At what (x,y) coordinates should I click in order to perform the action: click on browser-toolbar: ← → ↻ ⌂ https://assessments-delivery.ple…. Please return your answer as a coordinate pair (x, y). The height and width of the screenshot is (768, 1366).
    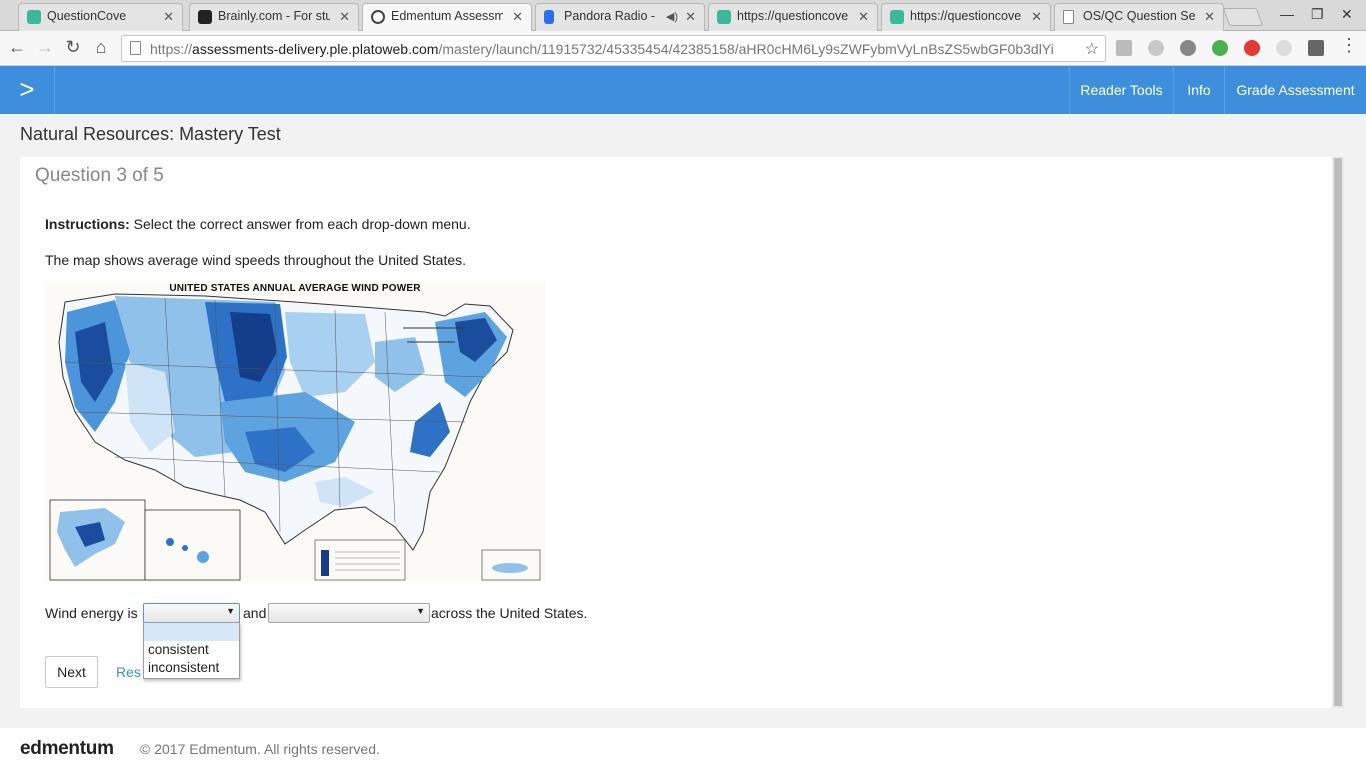
    Looking at the image, I should click on (683, 48).